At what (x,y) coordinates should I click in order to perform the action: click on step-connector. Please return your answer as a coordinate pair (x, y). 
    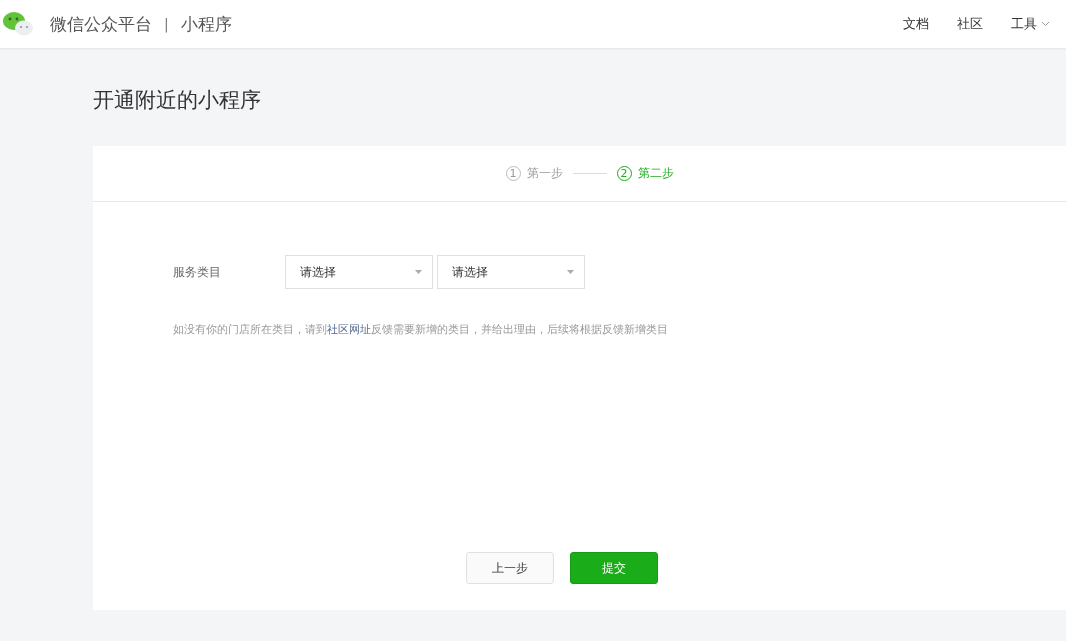
    Looking at the image, I should click on (589, 173).